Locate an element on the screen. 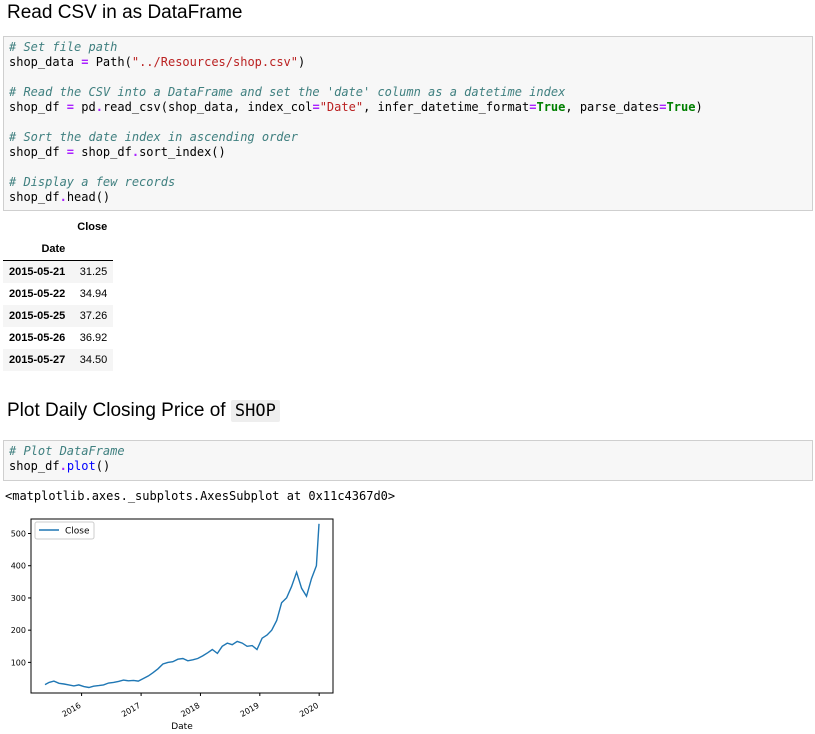  table-header-row: Close is located at coordinates (58, 227).